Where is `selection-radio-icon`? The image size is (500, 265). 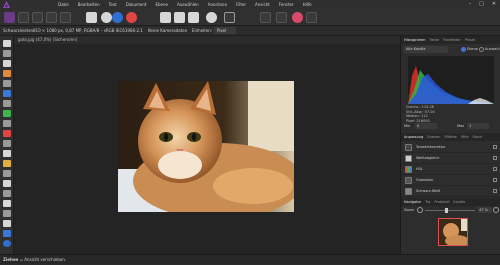 selection-radio-icon is located at coordinates (481, 49).